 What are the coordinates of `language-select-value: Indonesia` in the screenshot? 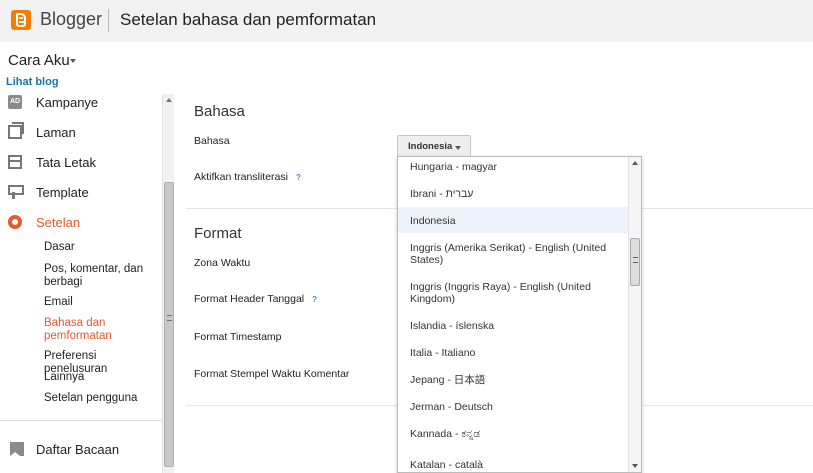 It's located at (430, 146).